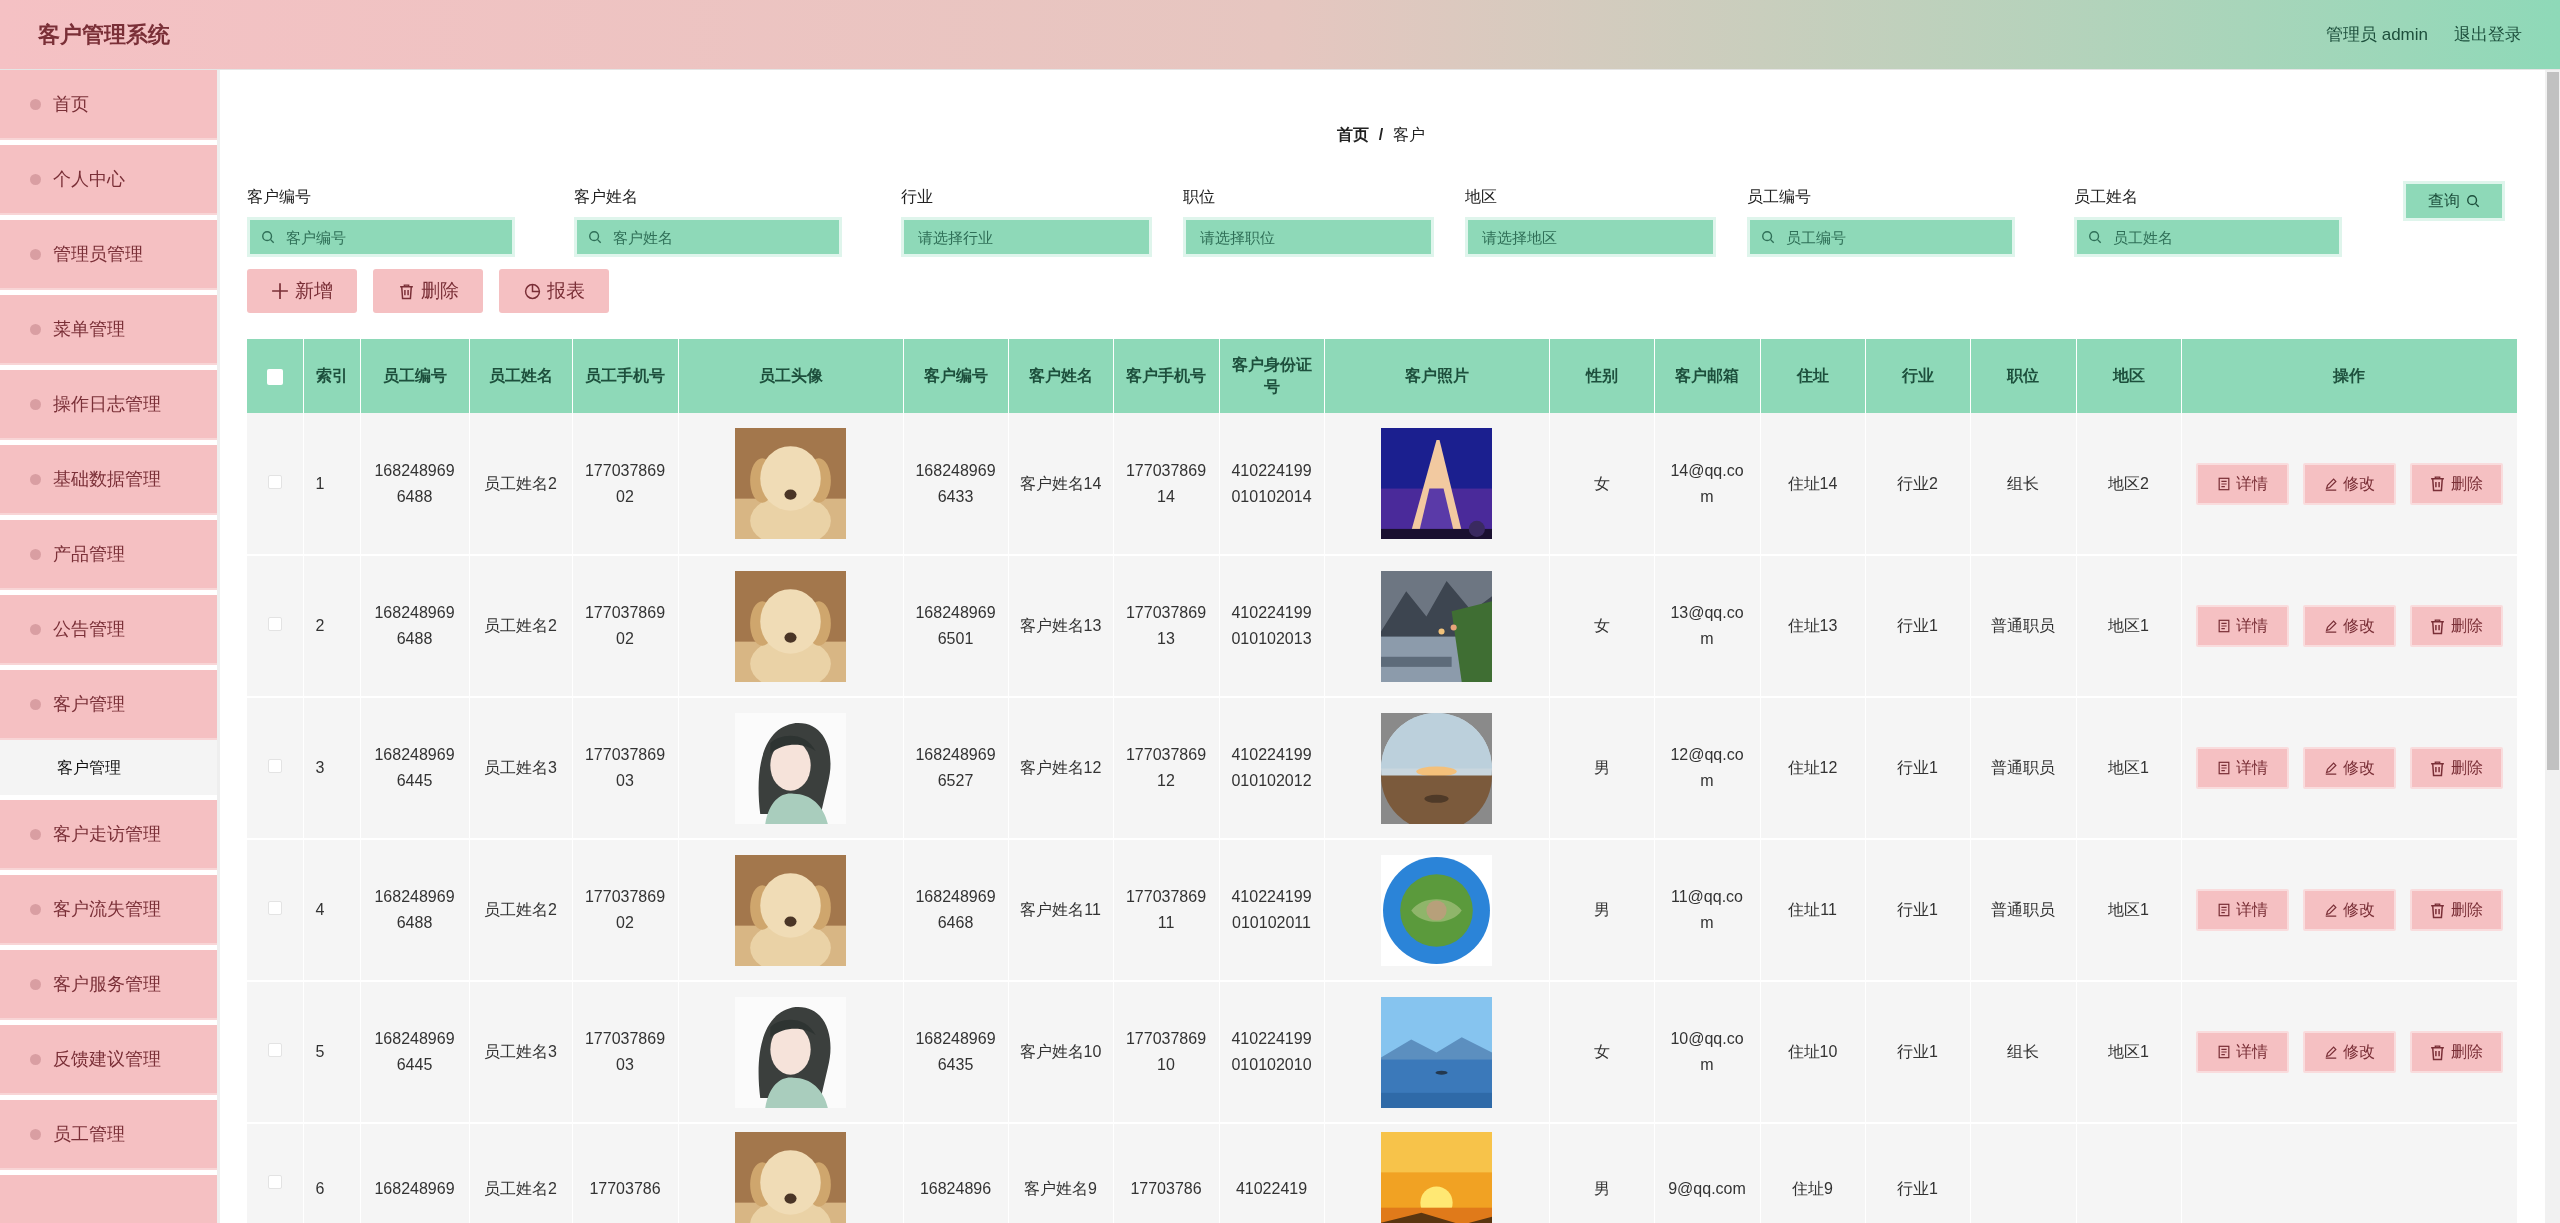 This screenshot has height=1223, width=2560. I want to click on sidebar-item: 客户管理, so click(108, 705).